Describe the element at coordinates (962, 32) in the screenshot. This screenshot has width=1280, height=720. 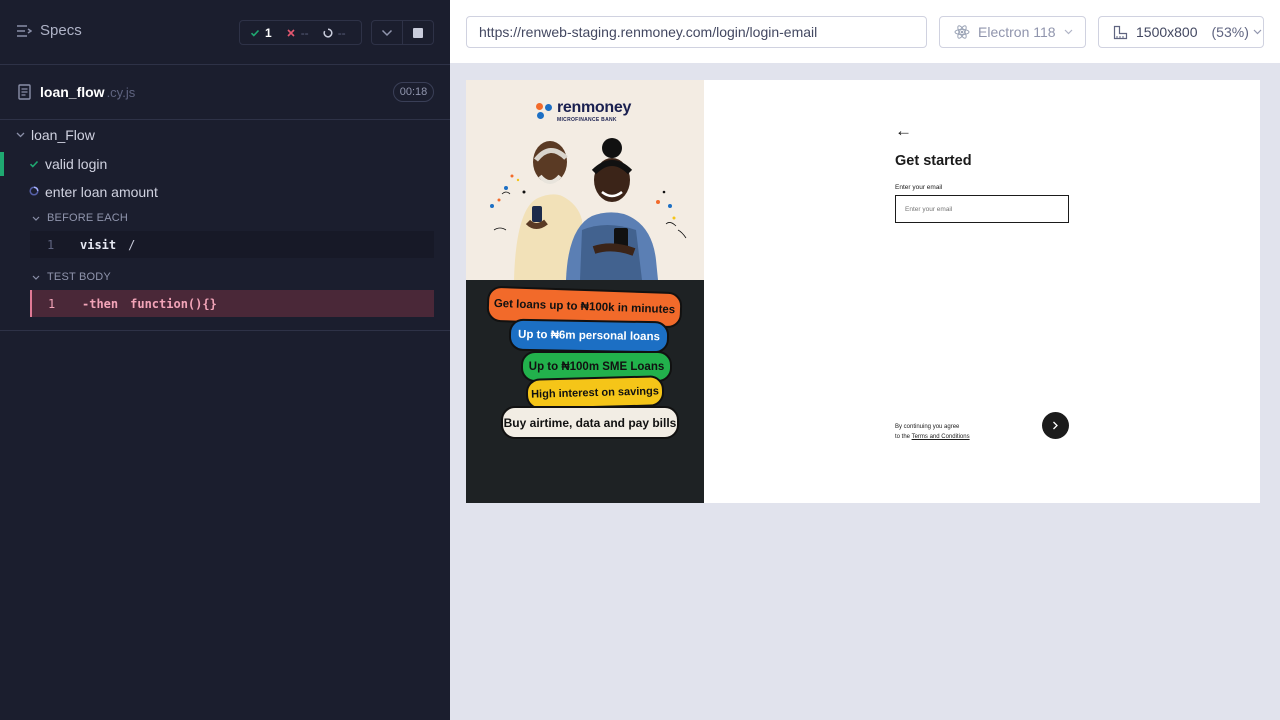
I see `electron-icon` at that location.